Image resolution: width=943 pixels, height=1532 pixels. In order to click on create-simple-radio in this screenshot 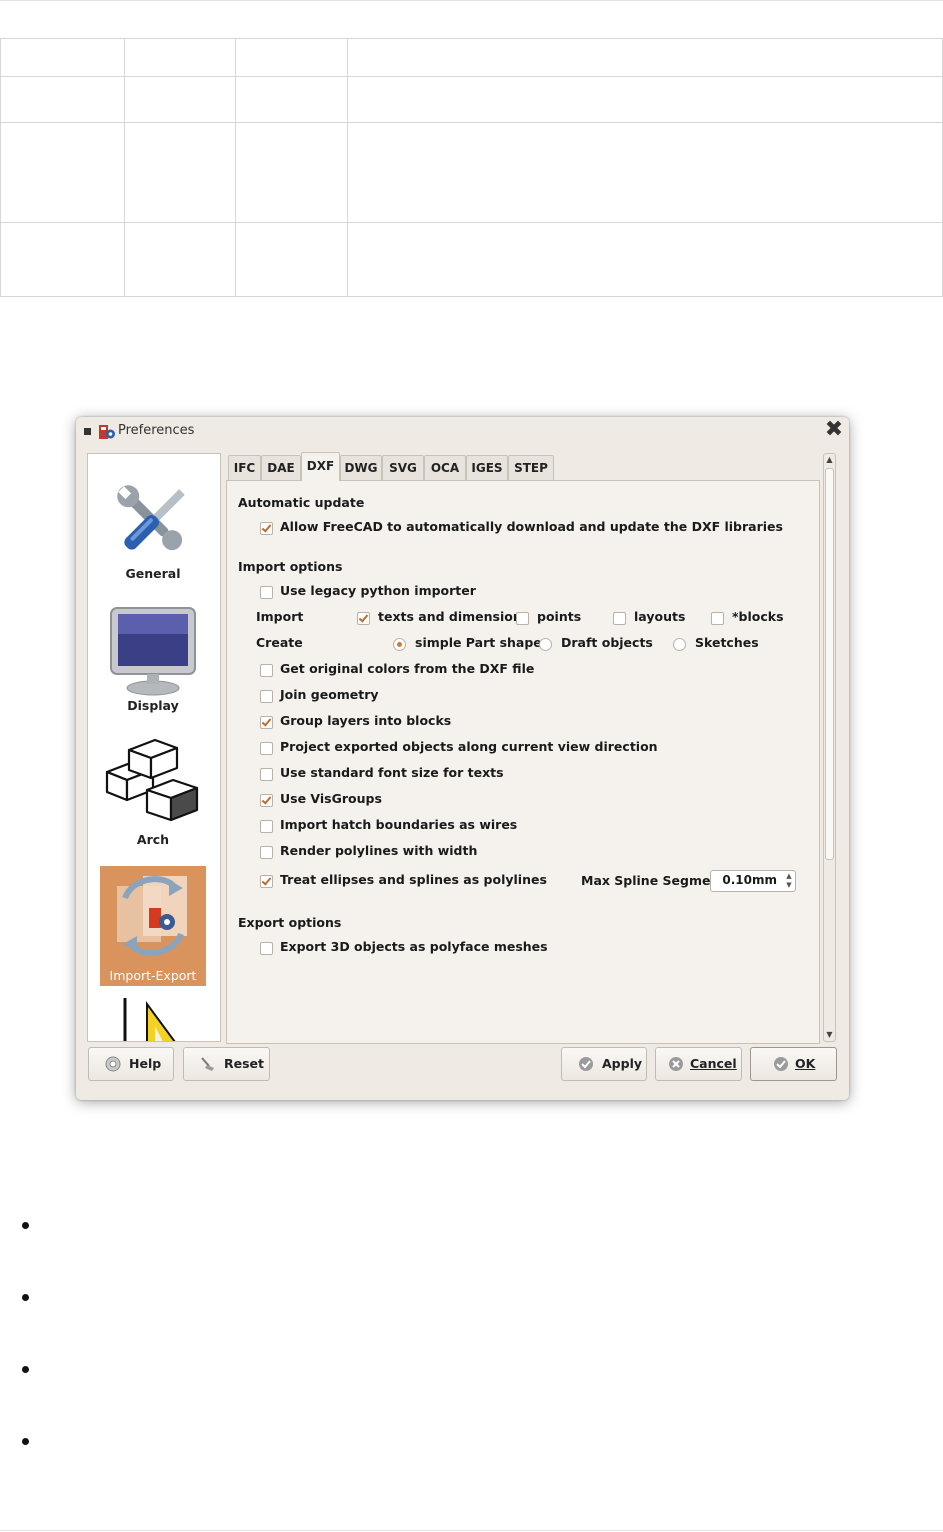, I will do `click(399, 644)`.